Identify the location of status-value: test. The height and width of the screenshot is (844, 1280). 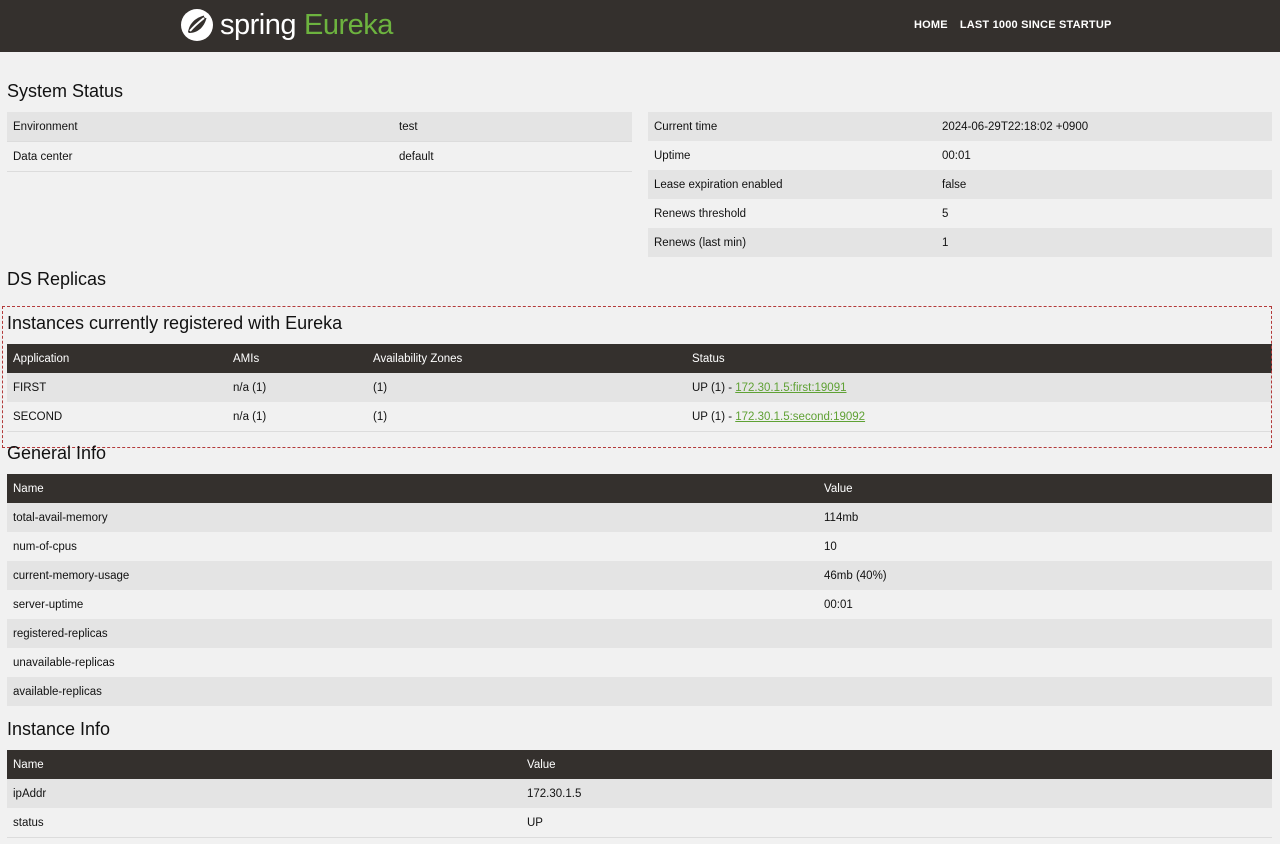
(512, 127).